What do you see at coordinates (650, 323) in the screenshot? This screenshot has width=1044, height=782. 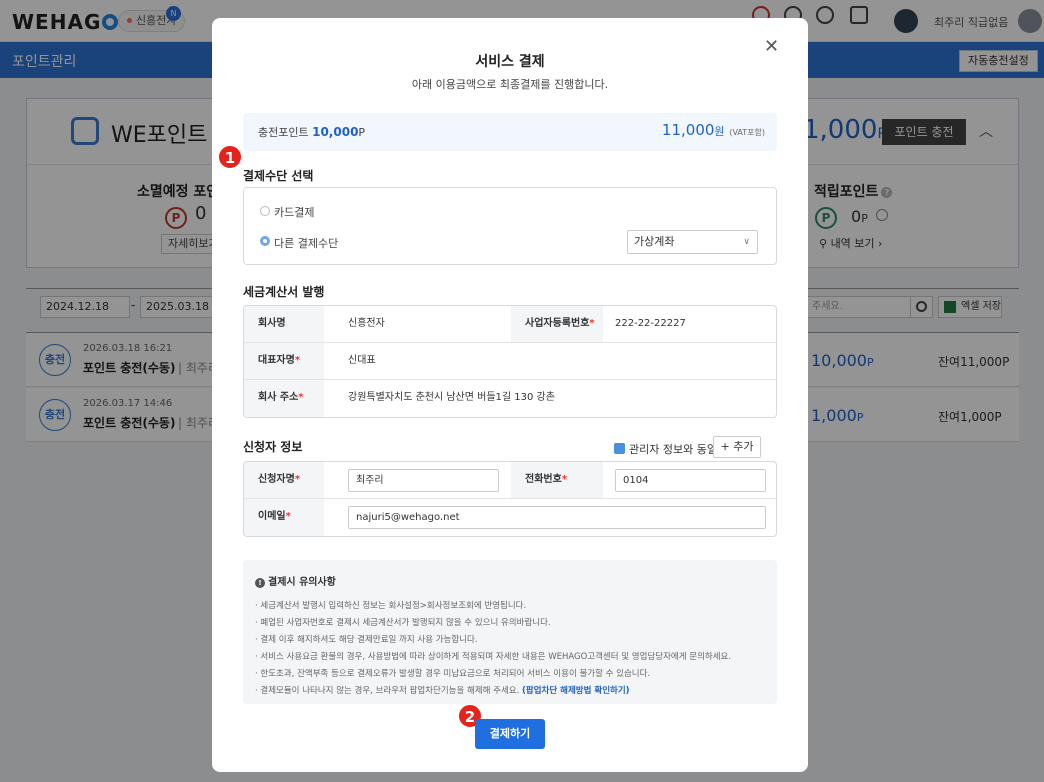 I see `reg-no-value: 222-22-22227` at bounding box center [650, 323].